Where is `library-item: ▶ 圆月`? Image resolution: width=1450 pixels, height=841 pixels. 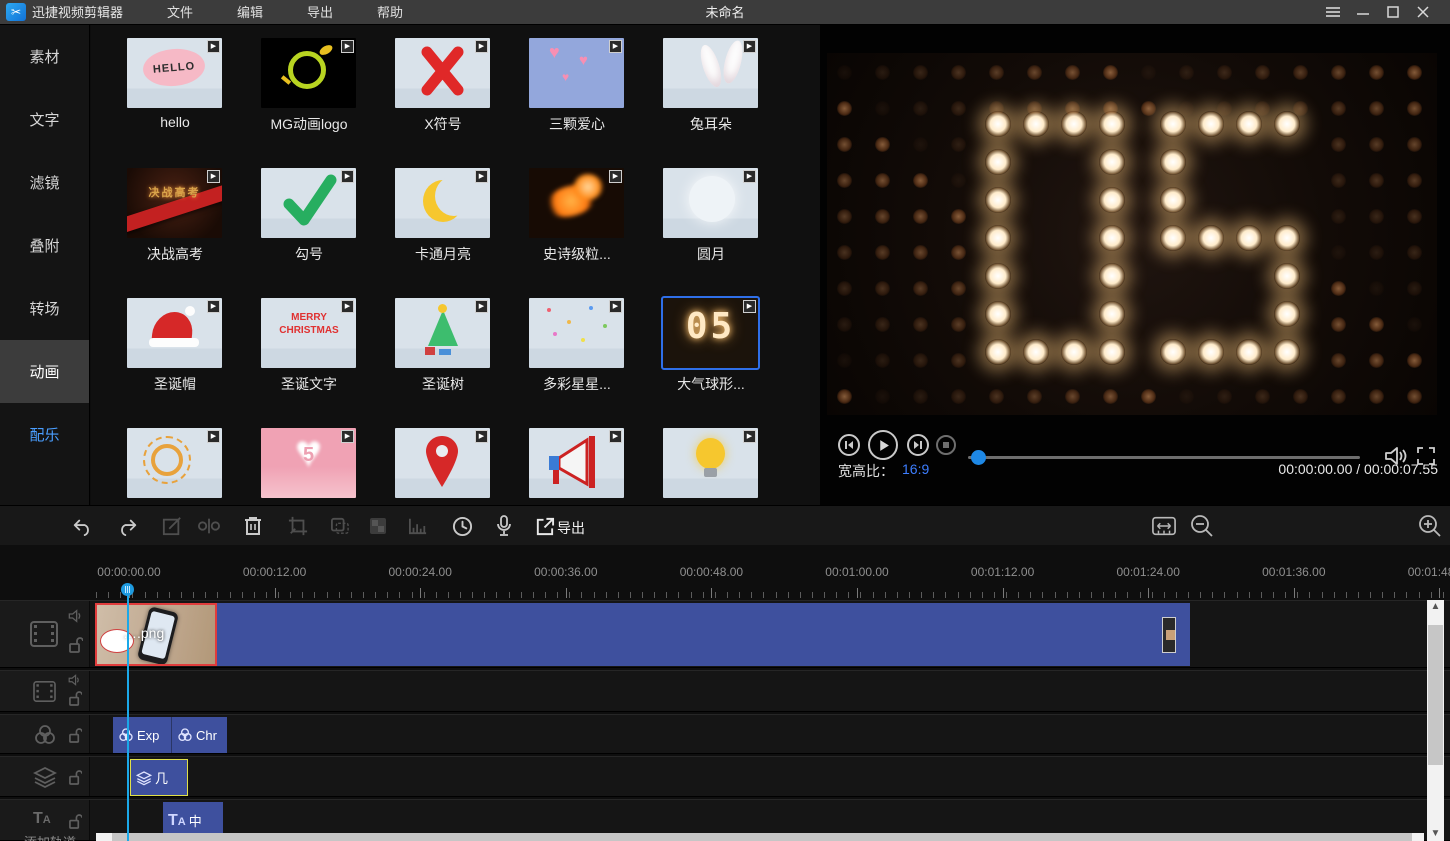
library-item: ▶ 圆月 is located at coordinates (711, 233).